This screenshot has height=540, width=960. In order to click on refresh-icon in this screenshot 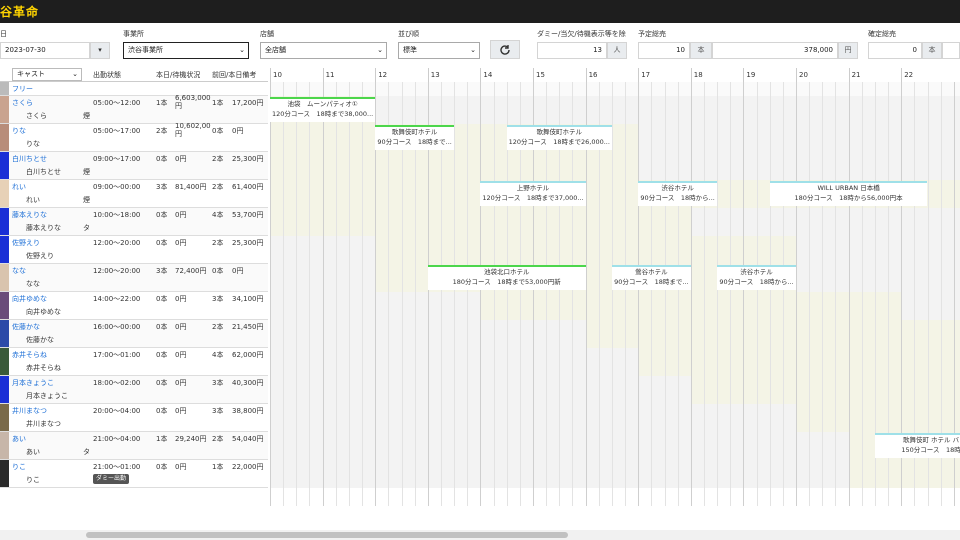, I will do `click(505, 50)`.